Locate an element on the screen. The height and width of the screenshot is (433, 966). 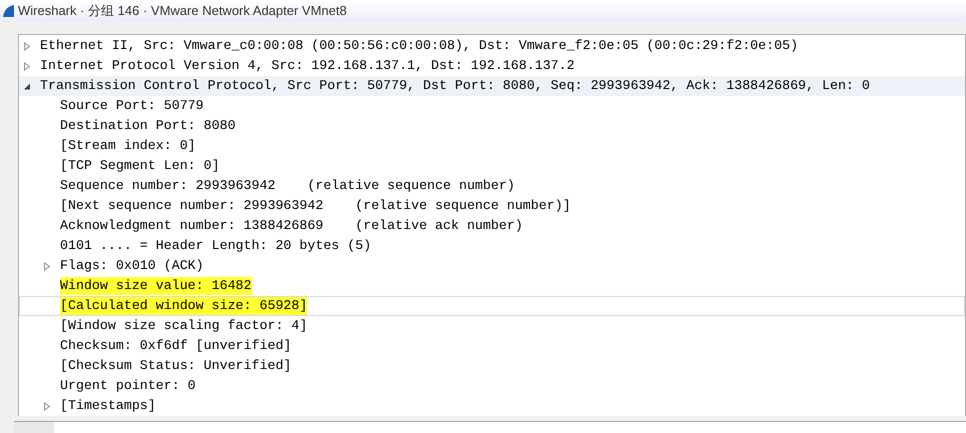
tree-label: [Timestamps] is located at coordinates (108, 406).